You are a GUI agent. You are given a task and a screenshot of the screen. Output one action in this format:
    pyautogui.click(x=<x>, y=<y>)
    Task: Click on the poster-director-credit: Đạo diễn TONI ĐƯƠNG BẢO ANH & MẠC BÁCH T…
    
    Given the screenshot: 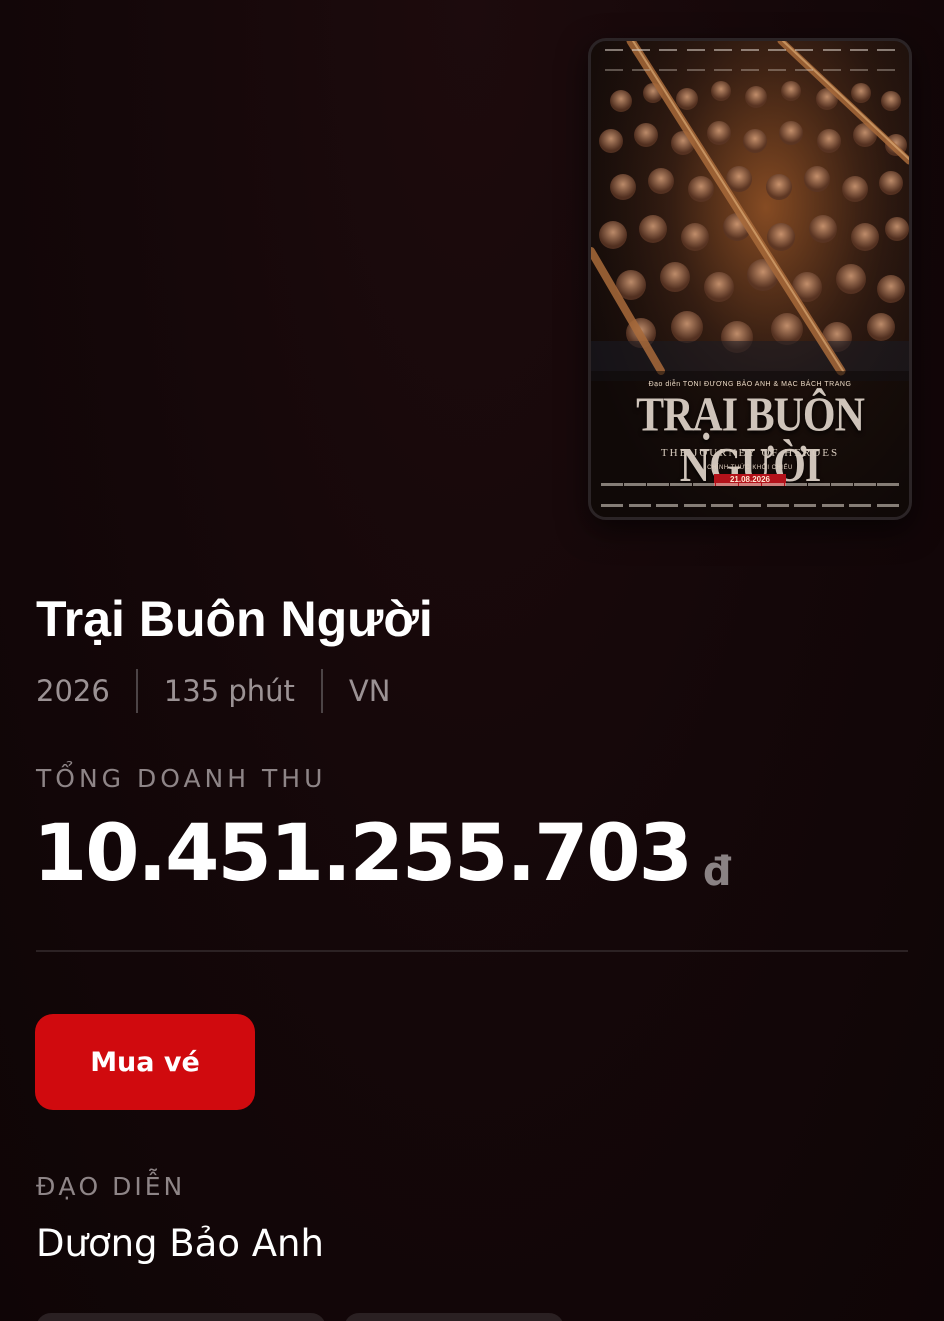 What is the action you would take?
    pyautogui.click(x=750, y=384)
    